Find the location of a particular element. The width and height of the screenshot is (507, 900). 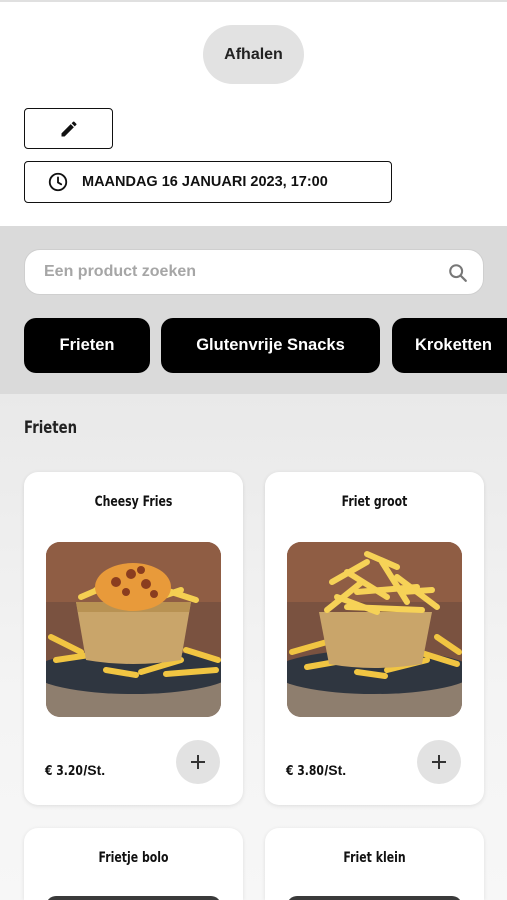

product-name: Friet groot is located at coordinates (374, 502).